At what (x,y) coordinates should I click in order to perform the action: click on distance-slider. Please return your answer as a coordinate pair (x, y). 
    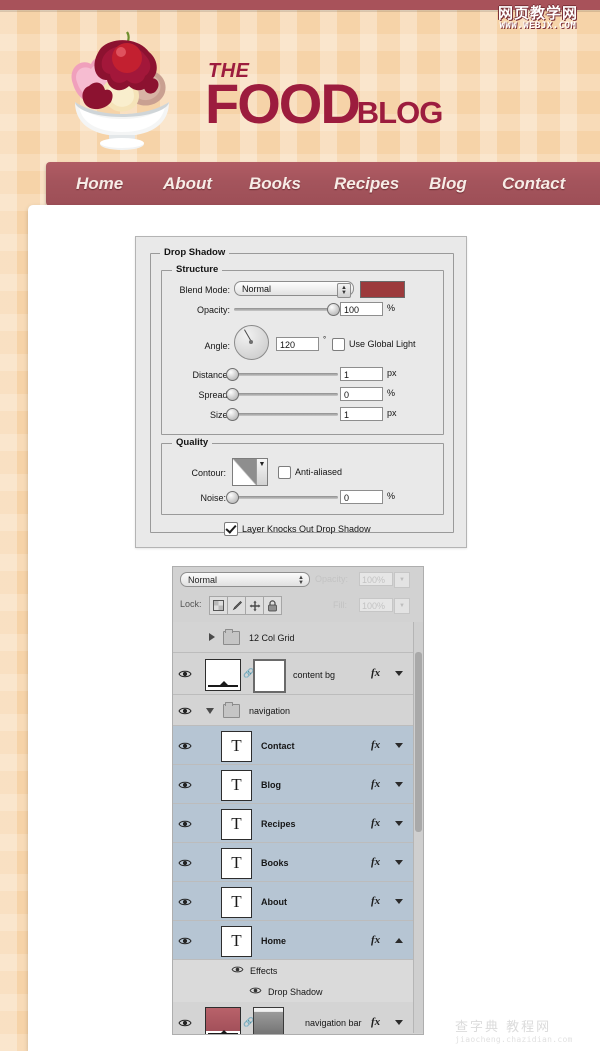
    Looking at the image, I should click on (282, 374).